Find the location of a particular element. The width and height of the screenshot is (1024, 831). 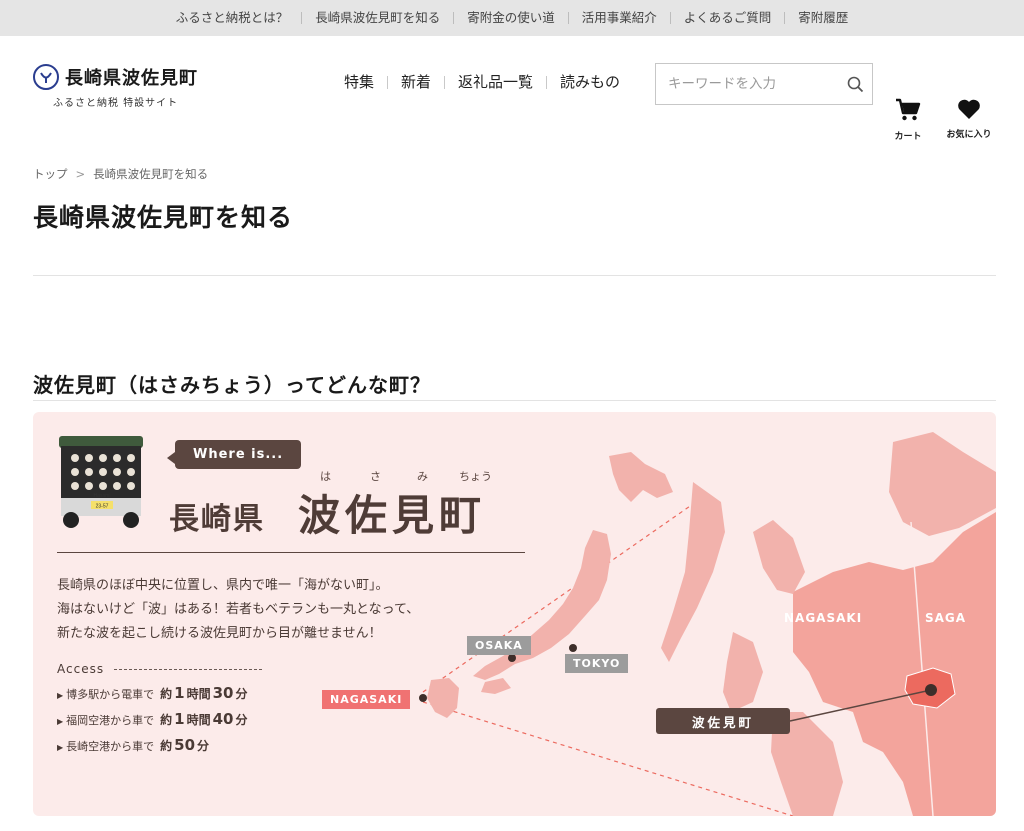

truck-plate: 23-57 is located at coordinates (102, 507).